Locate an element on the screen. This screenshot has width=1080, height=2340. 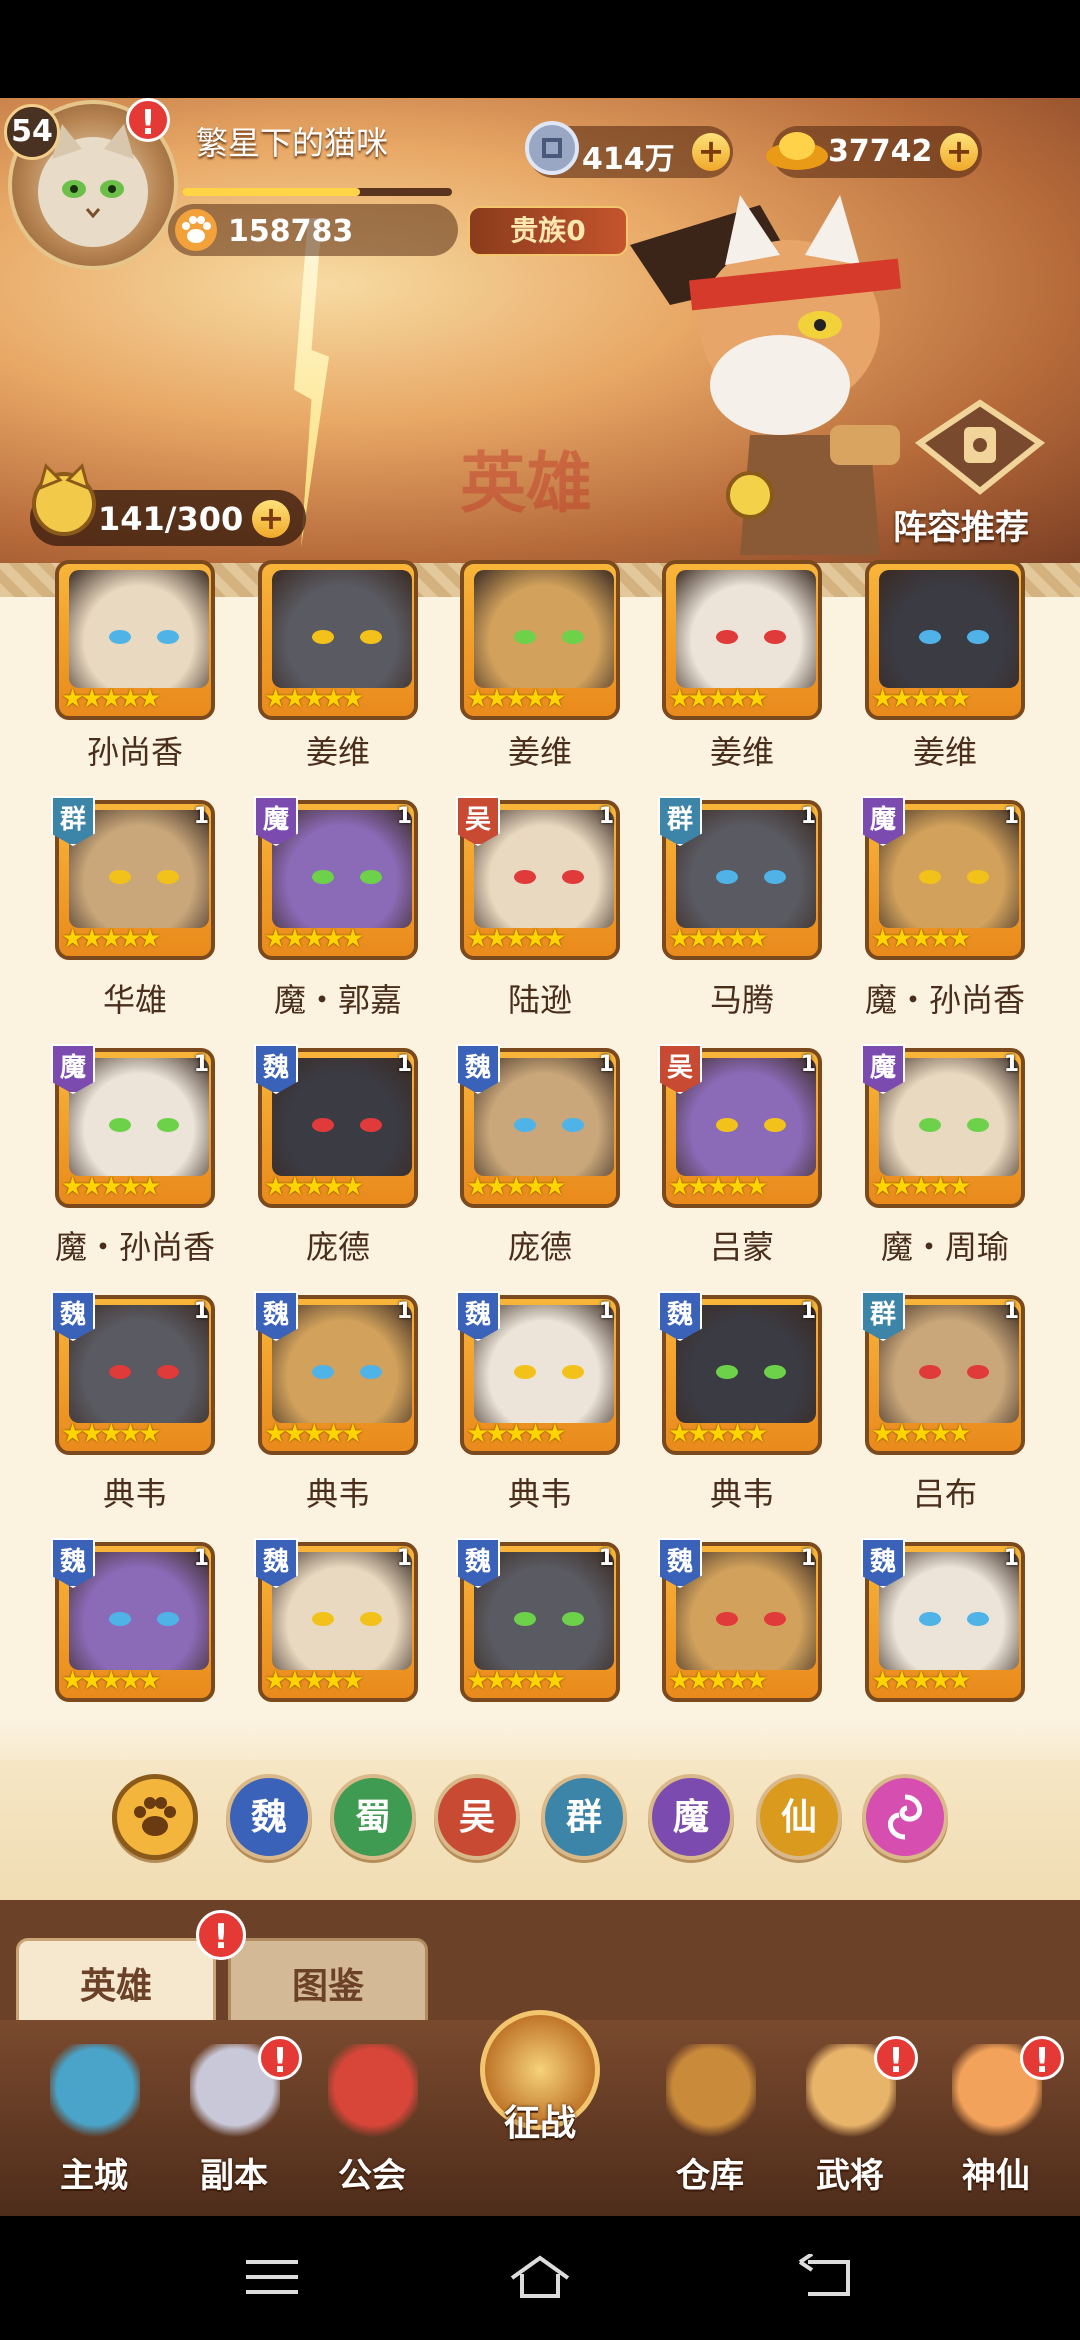
nav-flag: 公会 is located at coordinates (372, 2121).